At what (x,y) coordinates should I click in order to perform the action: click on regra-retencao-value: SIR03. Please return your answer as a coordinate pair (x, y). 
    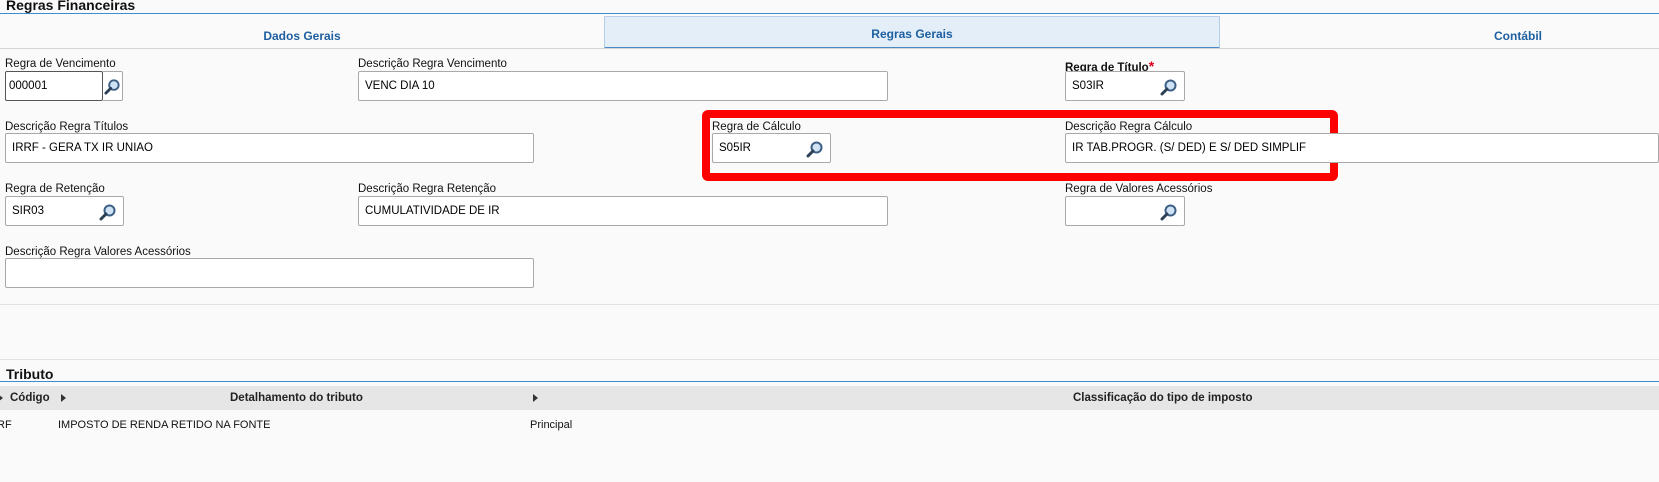
    Looking at the image, I should click on (28, 211).